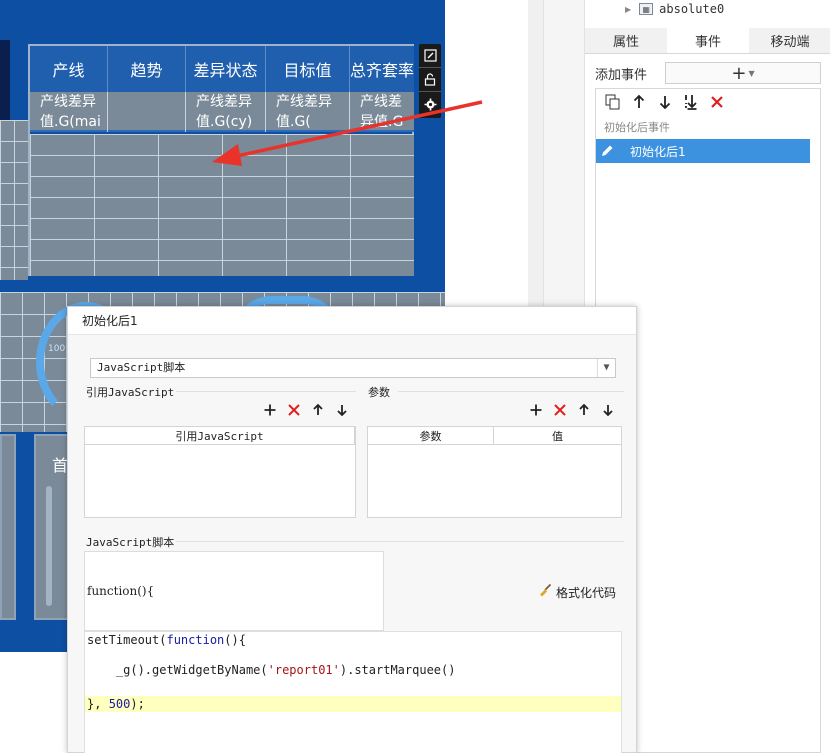  I want to click on params-list-header: 参数 值, so click(494, 436).